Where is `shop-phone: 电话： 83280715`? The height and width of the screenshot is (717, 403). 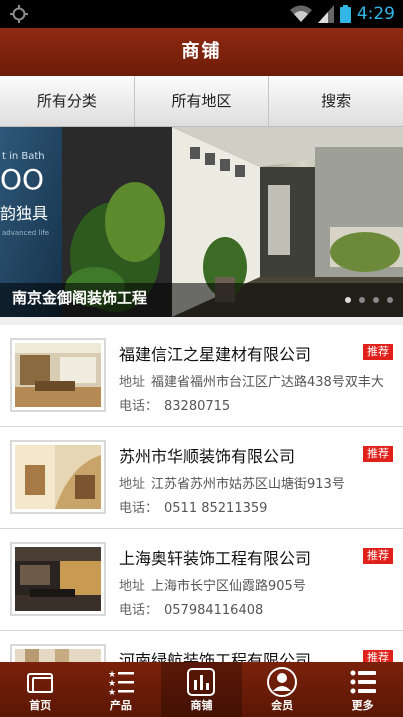
shop-phone: 电话： 83280715 is located at coordinates (174, 404).